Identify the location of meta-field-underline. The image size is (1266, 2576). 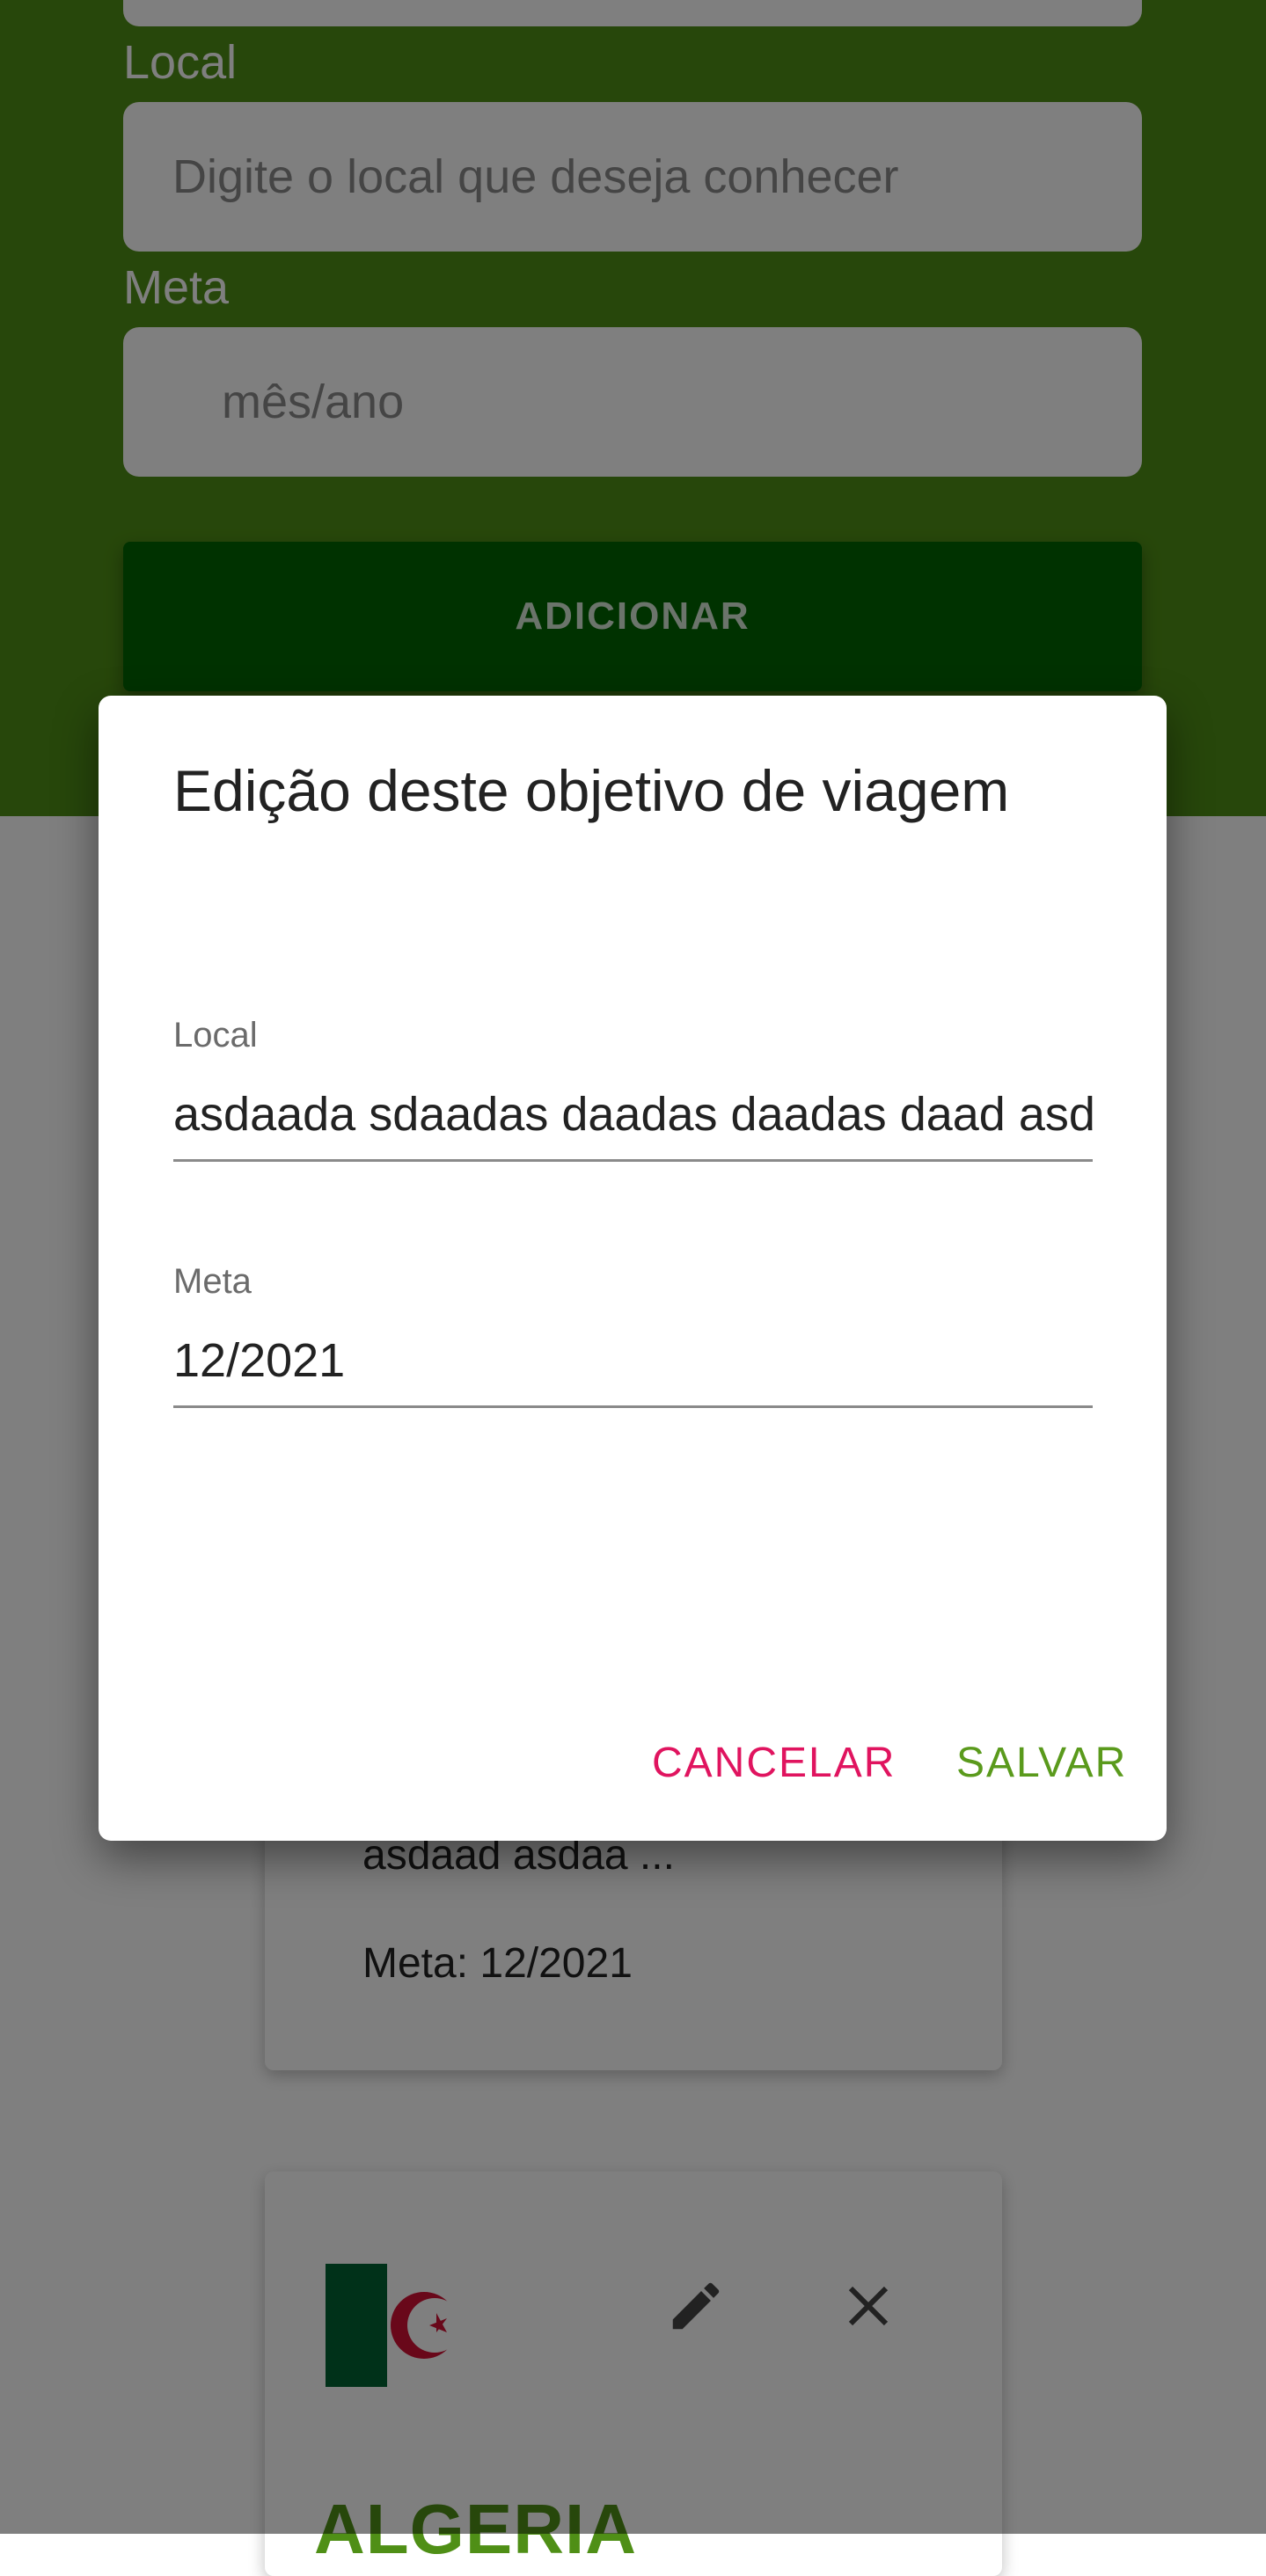
(633, 1406).